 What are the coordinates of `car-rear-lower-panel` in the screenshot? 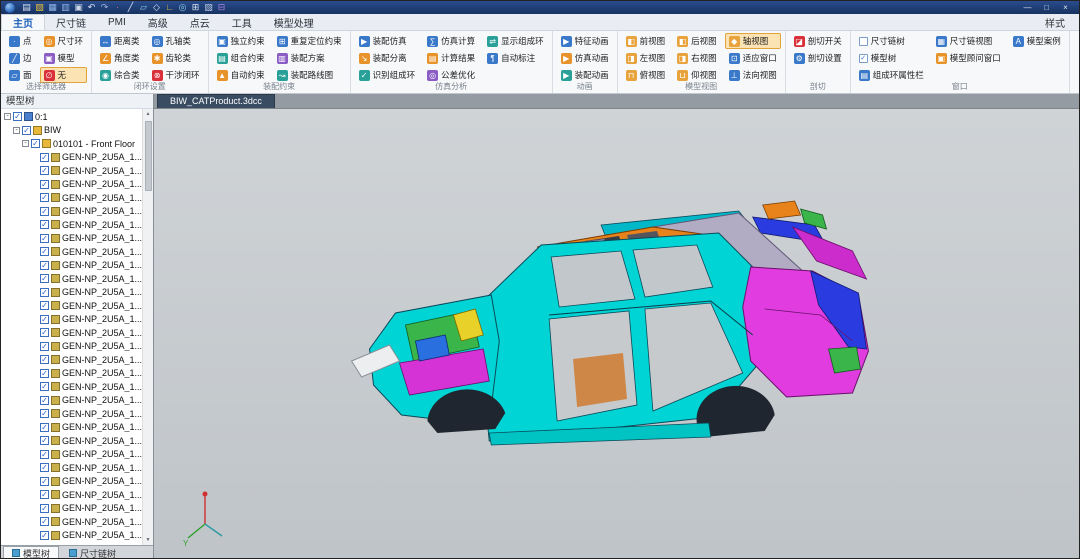 It's located at (844, 360).